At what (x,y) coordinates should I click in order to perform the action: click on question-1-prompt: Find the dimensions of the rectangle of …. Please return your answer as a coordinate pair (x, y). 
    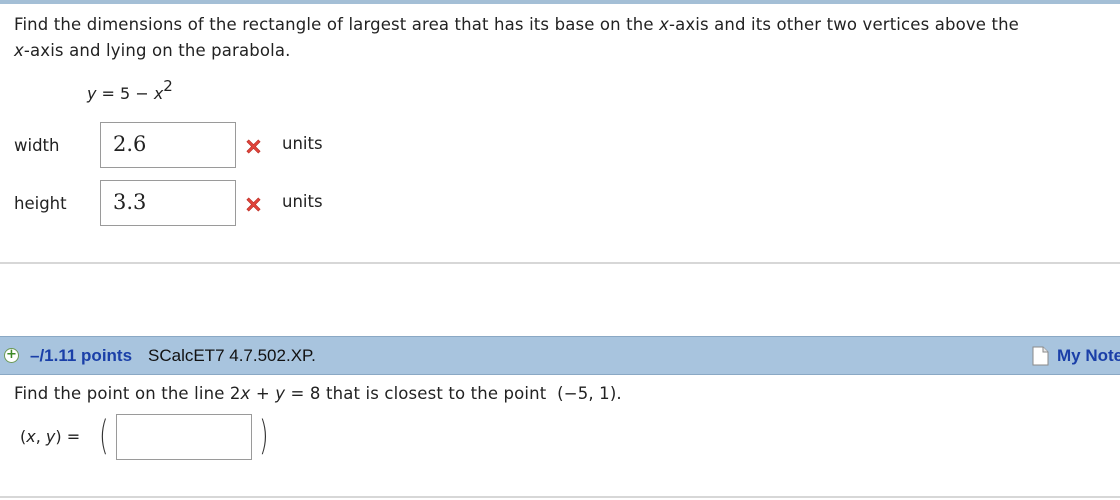
    Looking at the image, I should click on (564, 38).